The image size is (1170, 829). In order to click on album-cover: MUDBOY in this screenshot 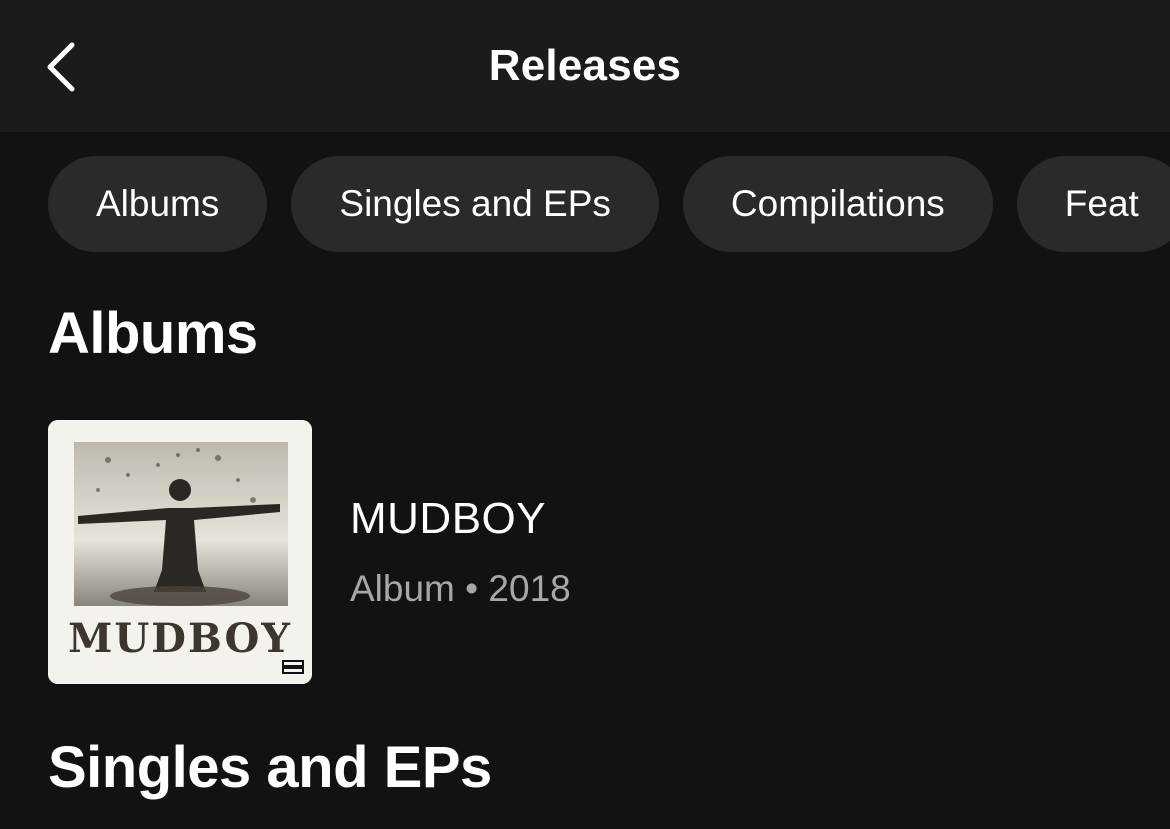, I will do `click(180, 552)`.